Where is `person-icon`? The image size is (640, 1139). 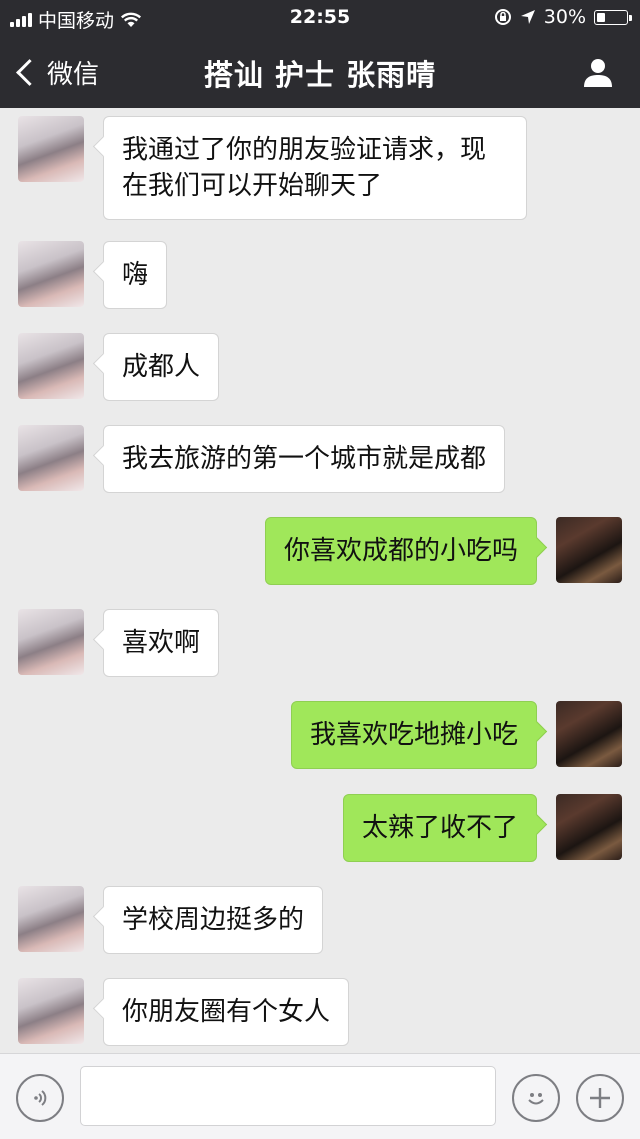
person-icon is located at coordinates (598, 72).